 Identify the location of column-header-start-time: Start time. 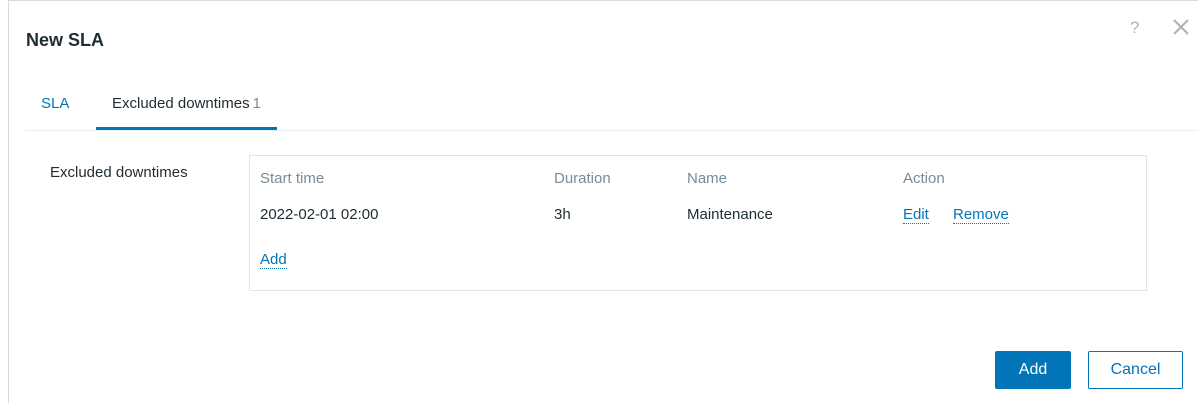
(292, 178).